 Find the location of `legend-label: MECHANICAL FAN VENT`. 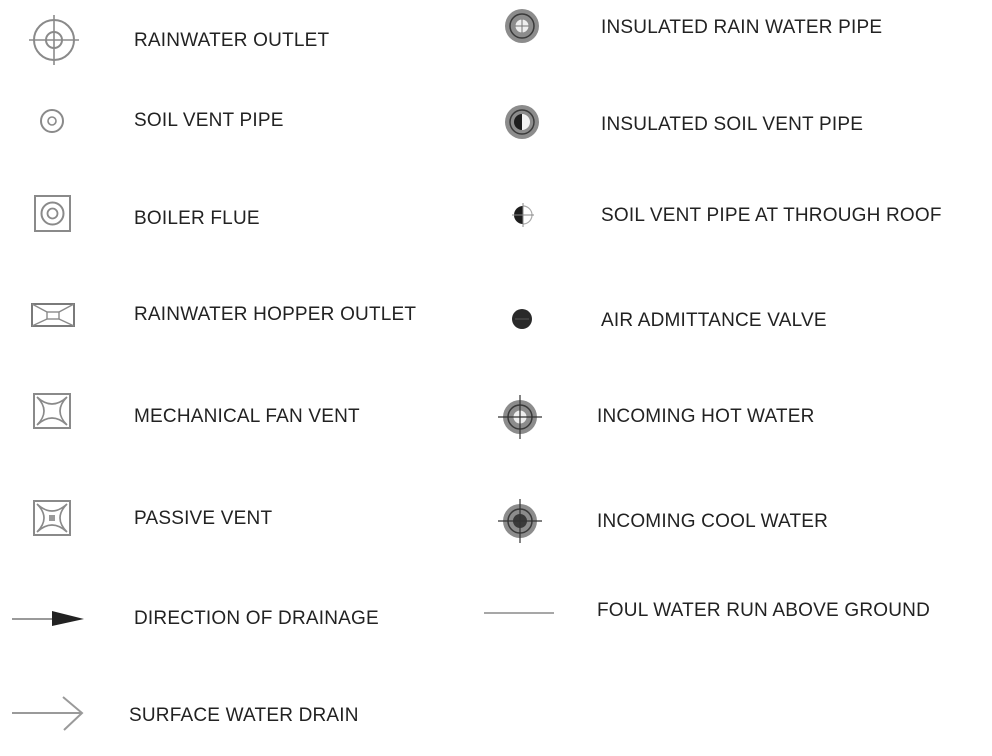

legend-label: MECHANICAL FAN VENT is located at coordinates (247, 416).